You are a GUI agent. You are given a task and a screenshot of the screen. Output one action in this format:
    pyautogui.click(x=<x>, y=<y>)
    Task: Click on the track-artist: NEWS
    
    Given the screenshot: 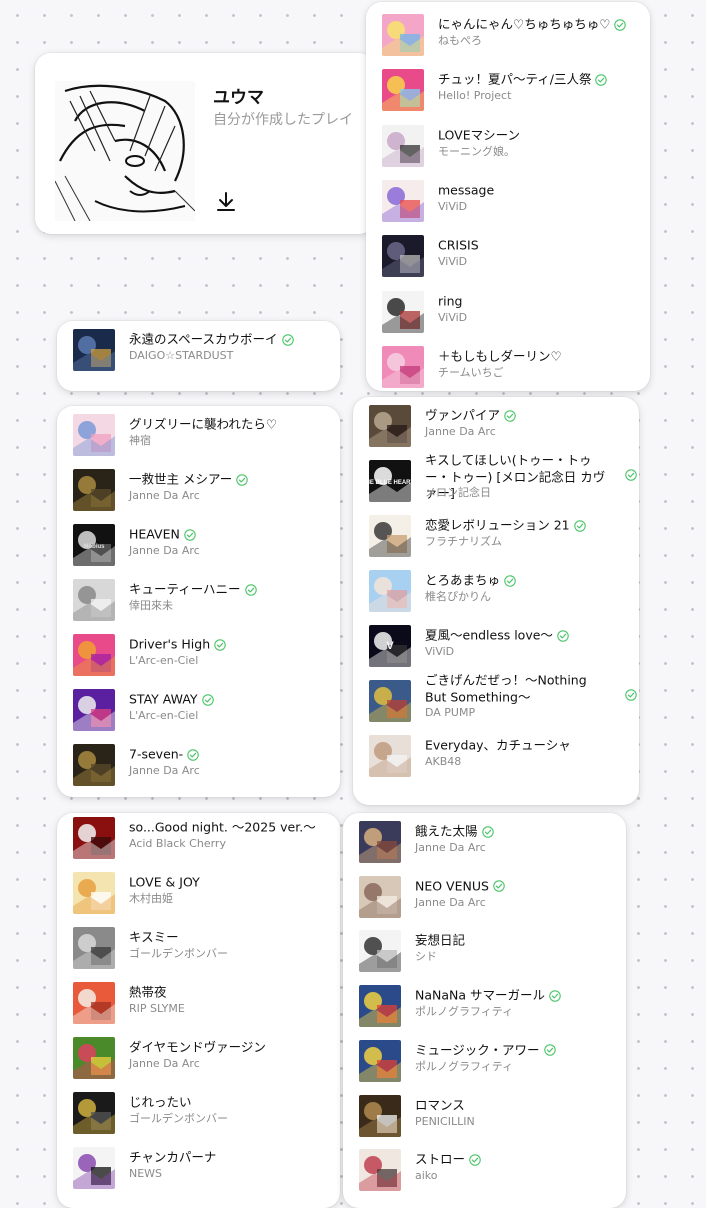 What is the action you would take?
    pyautogui.click(x=146, y=1173)
    